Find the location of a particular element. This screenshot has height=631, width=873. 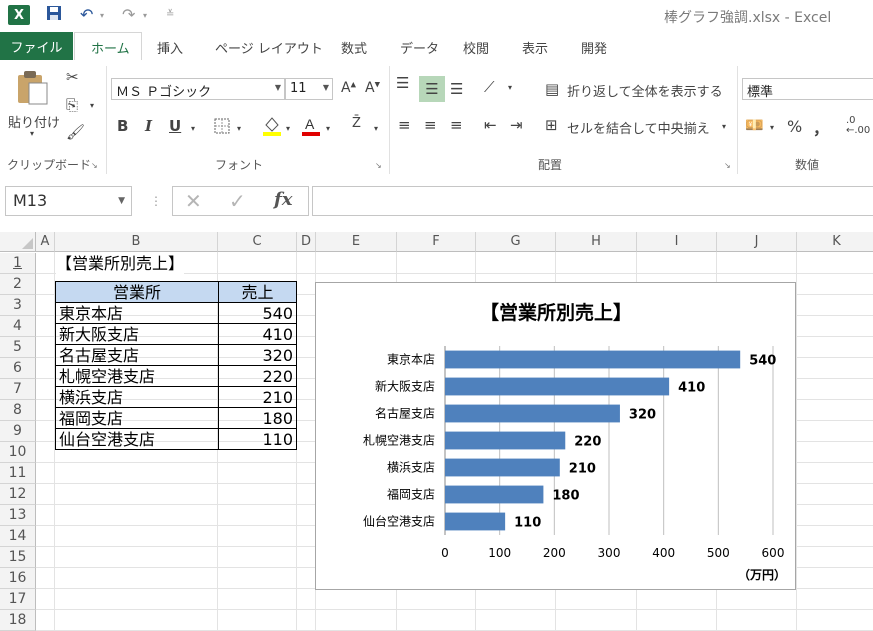

increase-decimal-icon: .0 ←.00 is located at coordinates (858, 126).